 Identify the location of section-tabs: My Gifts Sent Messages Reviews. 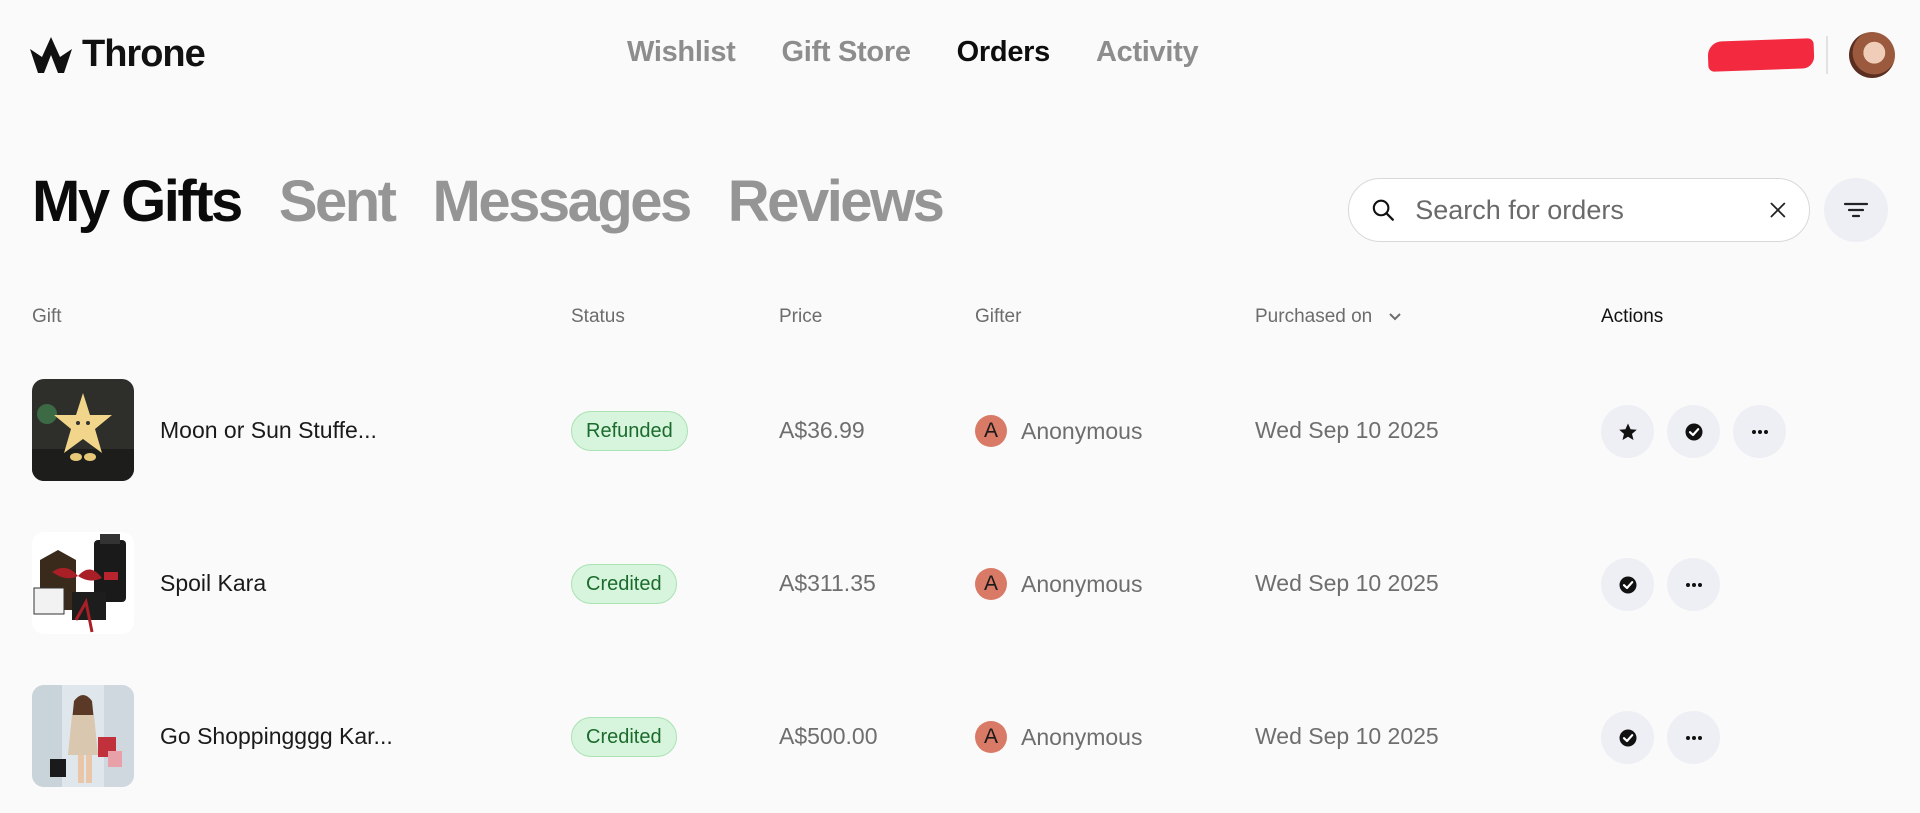
(488, 201).